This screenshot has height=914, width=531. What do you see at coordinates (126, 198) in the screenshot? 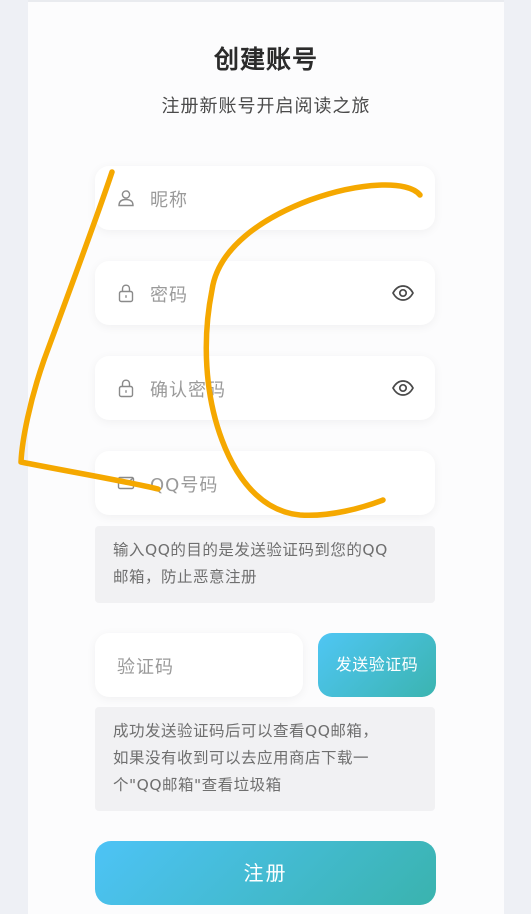
I see `user-icon` at bounding box center [126, 198].